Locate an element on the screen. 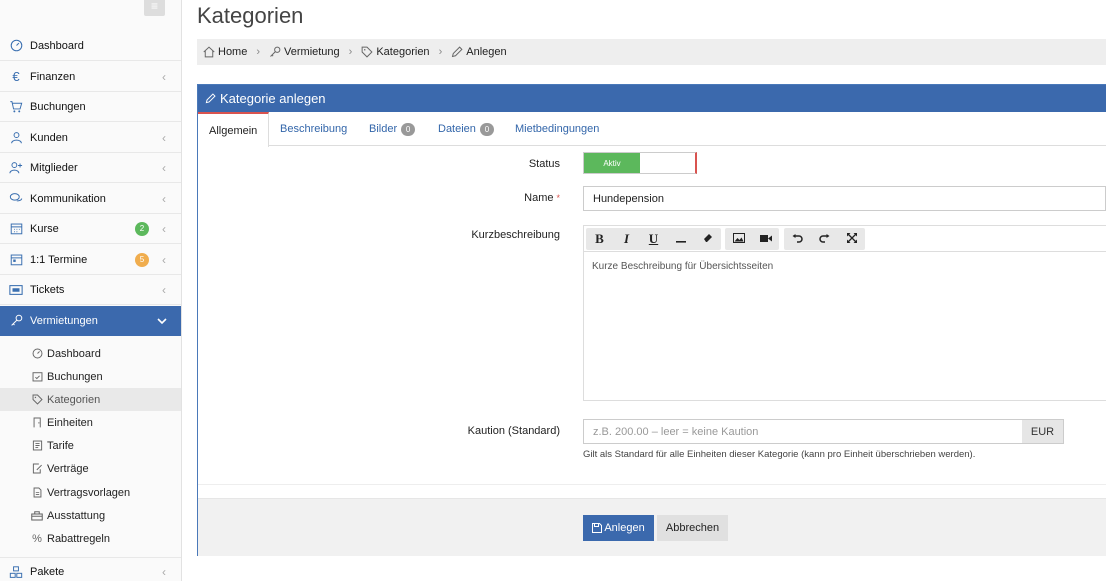 The height and width of the screenshot is (581, 1106). euro-icon: € is located at coordinates (16, 76).